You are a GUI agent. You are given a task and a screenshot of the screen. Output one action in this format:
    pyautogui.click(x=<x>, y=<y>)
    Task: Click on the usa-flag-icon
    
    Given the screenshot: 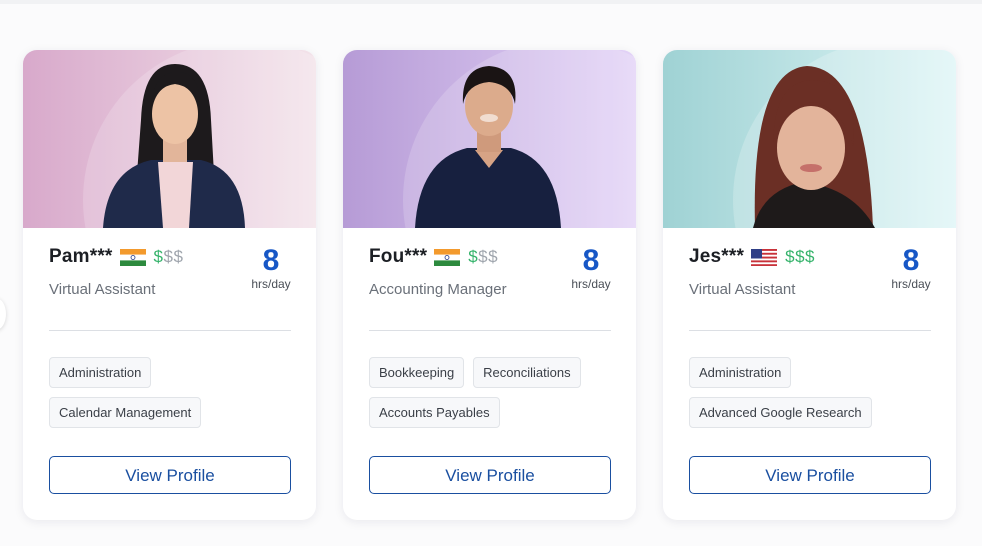 What is the action you would take?
    pyautogui.click(x=764, y=257)
    